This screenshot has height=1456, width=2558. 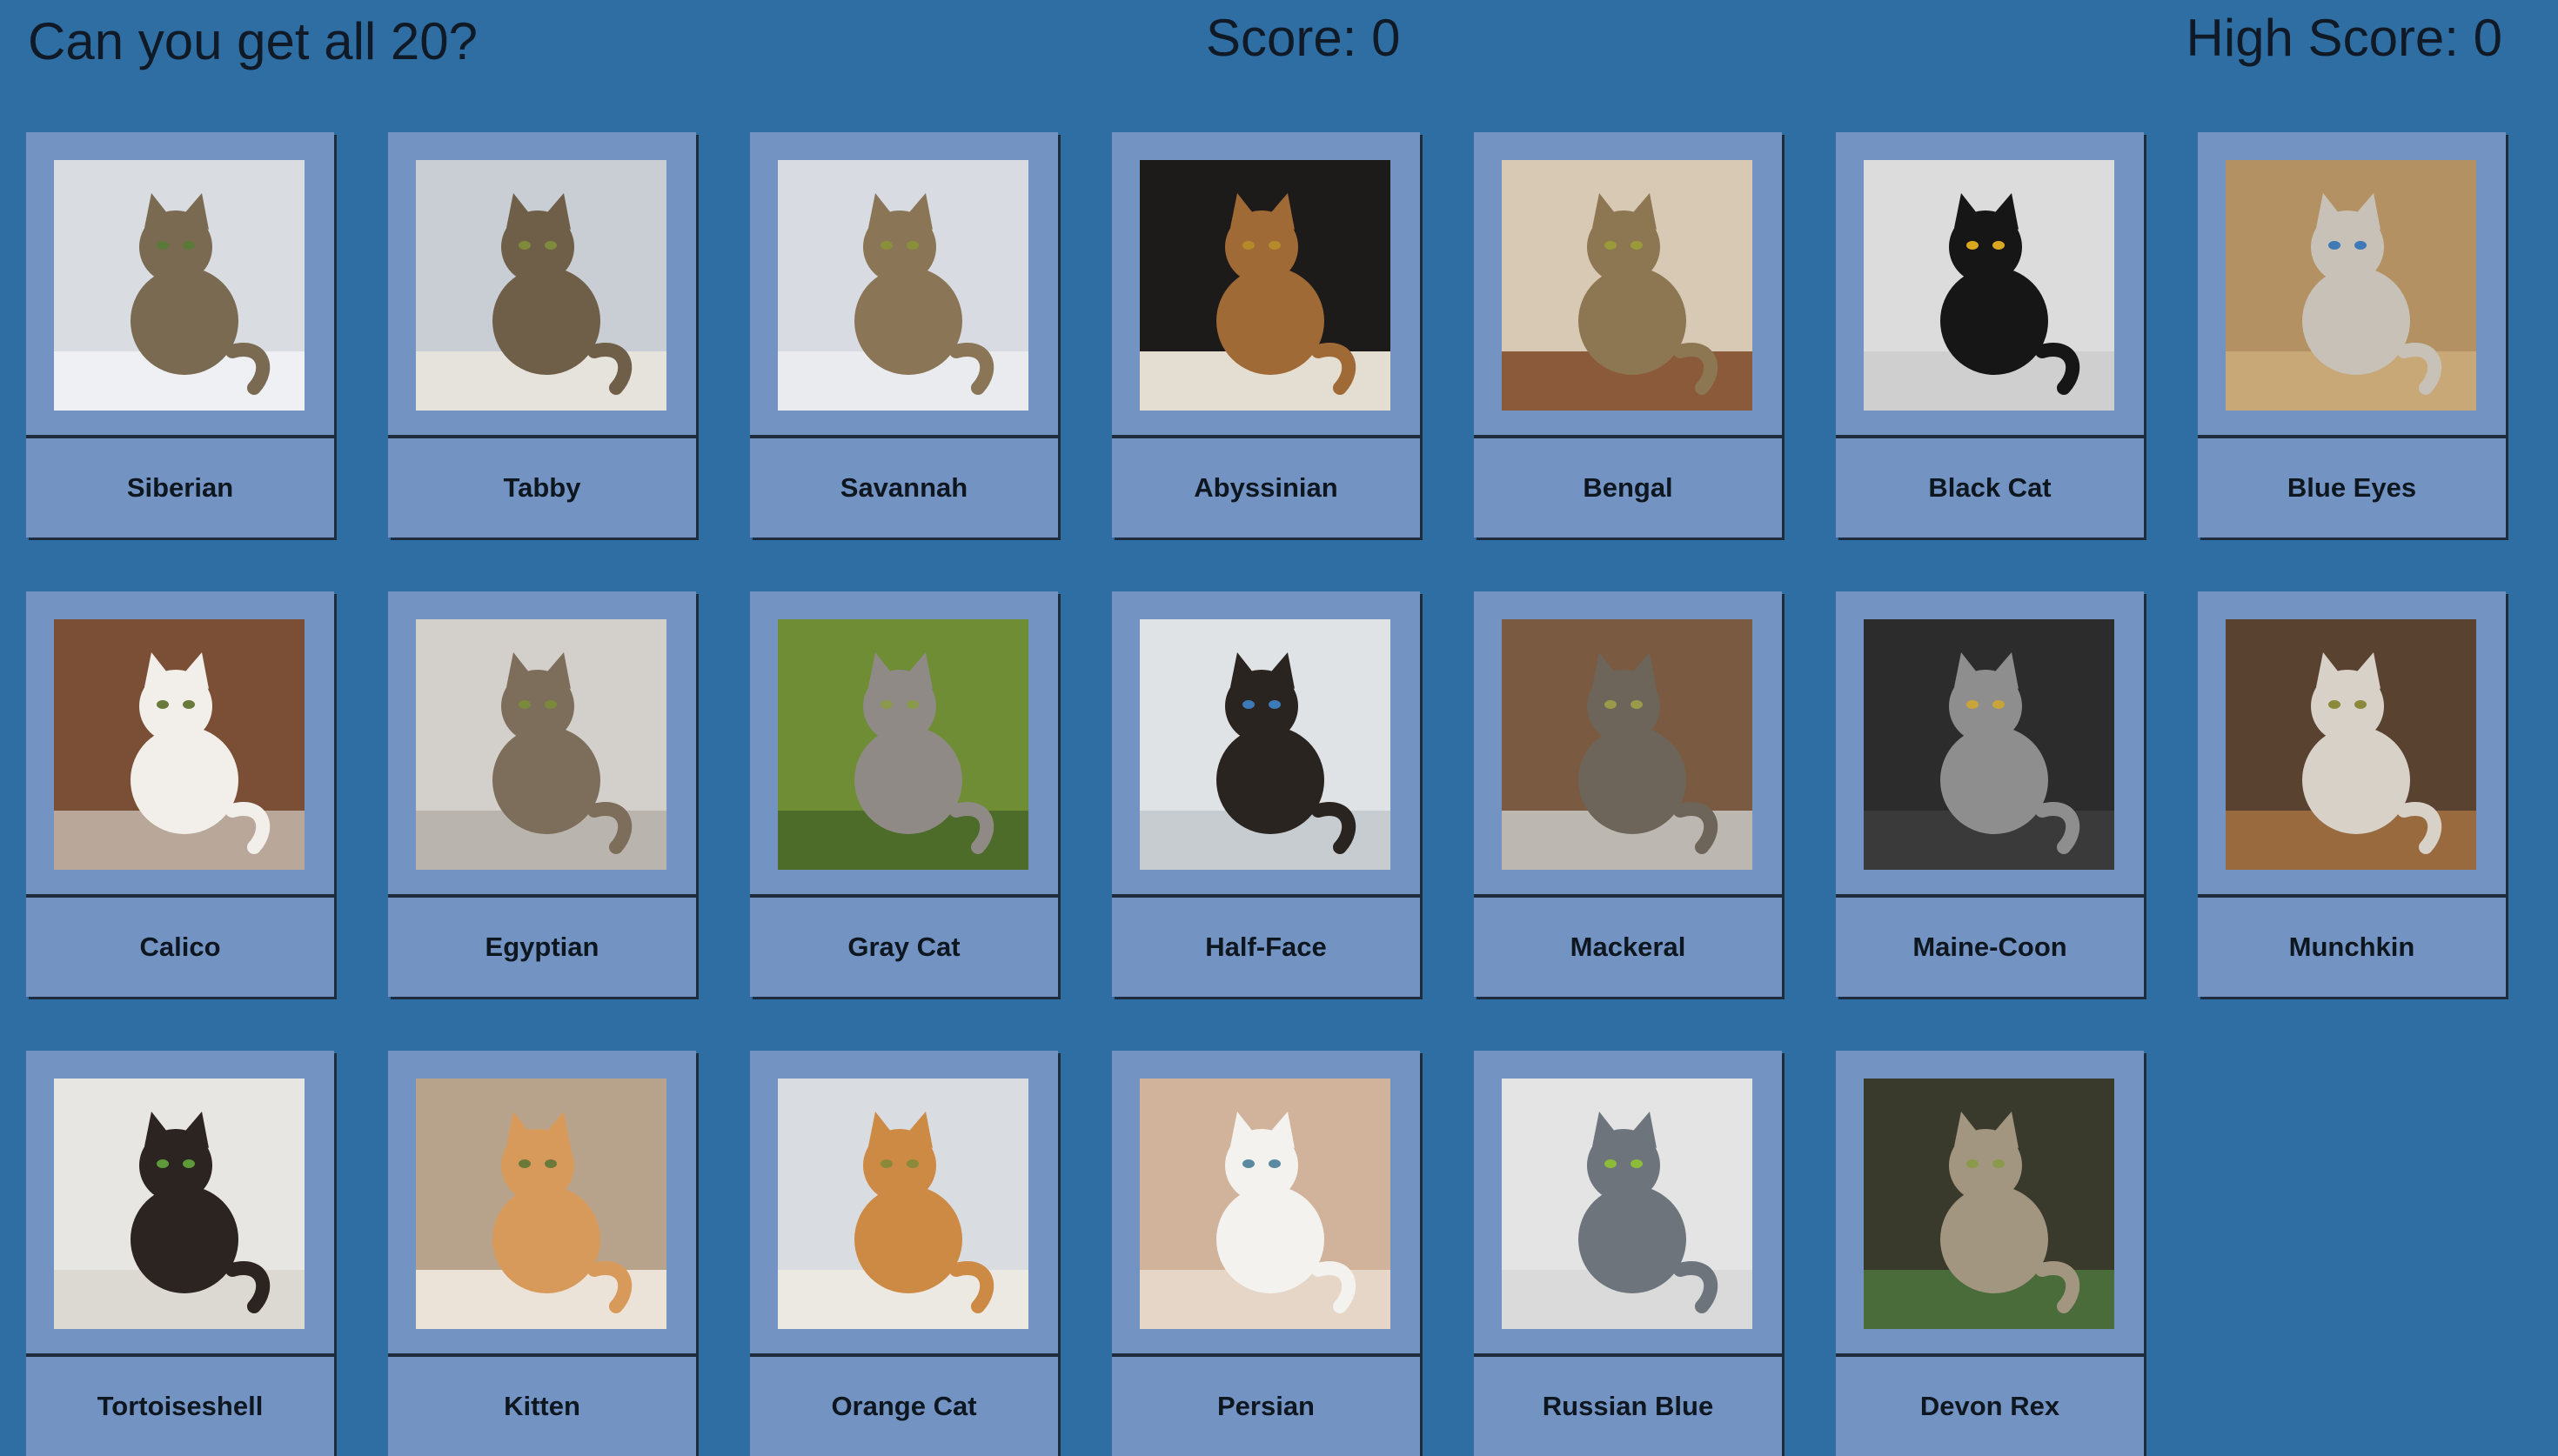 What do you see at coordinates (904, 947) in the screenshot?
I see `cat-card-label: Gray Cat` at bounding box center [904, 947].